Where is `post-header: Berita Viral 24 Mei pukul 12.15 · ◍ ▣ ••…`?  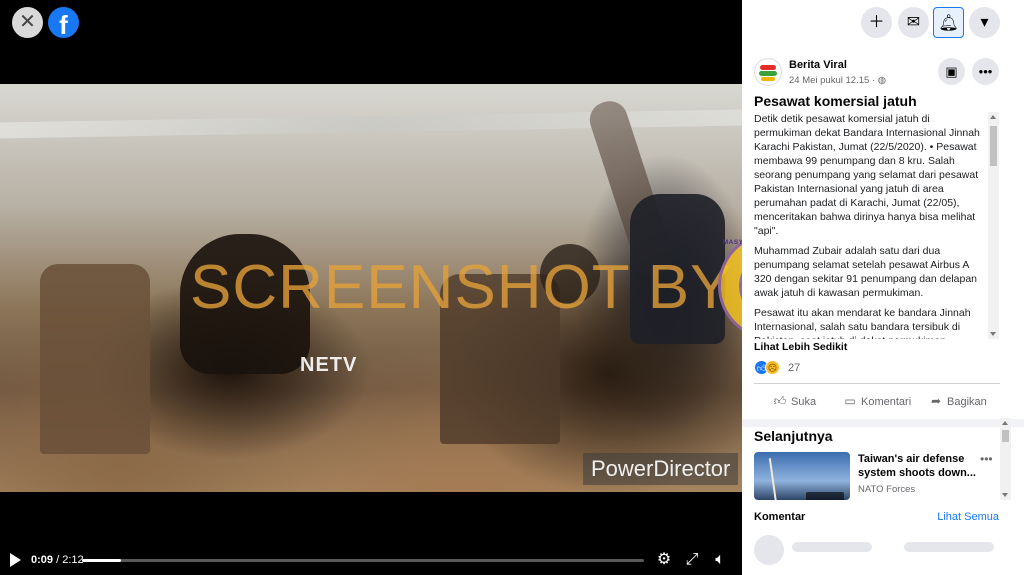
post-header: Berita Viral 24 Mei pukul 12.15 · ◍ ▣ ••… is located at coordinates (883, 73).